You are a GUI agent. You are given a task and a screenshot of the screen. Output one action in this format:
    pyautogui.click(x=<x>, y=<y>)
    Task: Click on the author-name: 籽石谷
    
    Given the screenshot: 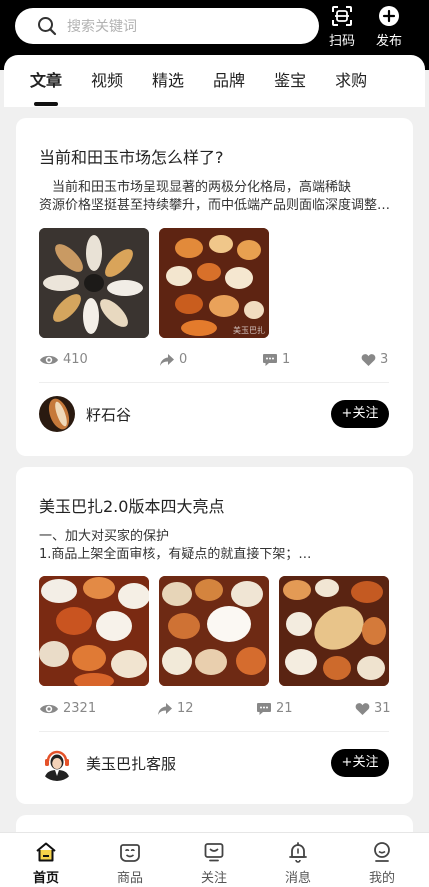 What is the action you would take?
    pyautogui.click(x=108, y=414)
    